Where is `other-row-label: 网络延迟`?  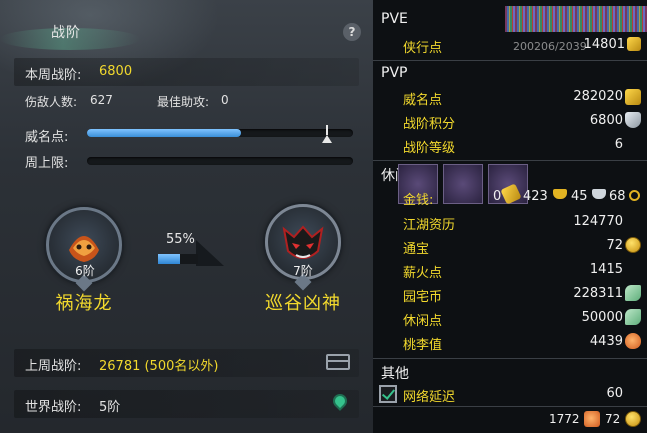
other-row-label: 网络延迟 is located at coordinates (429, 397).